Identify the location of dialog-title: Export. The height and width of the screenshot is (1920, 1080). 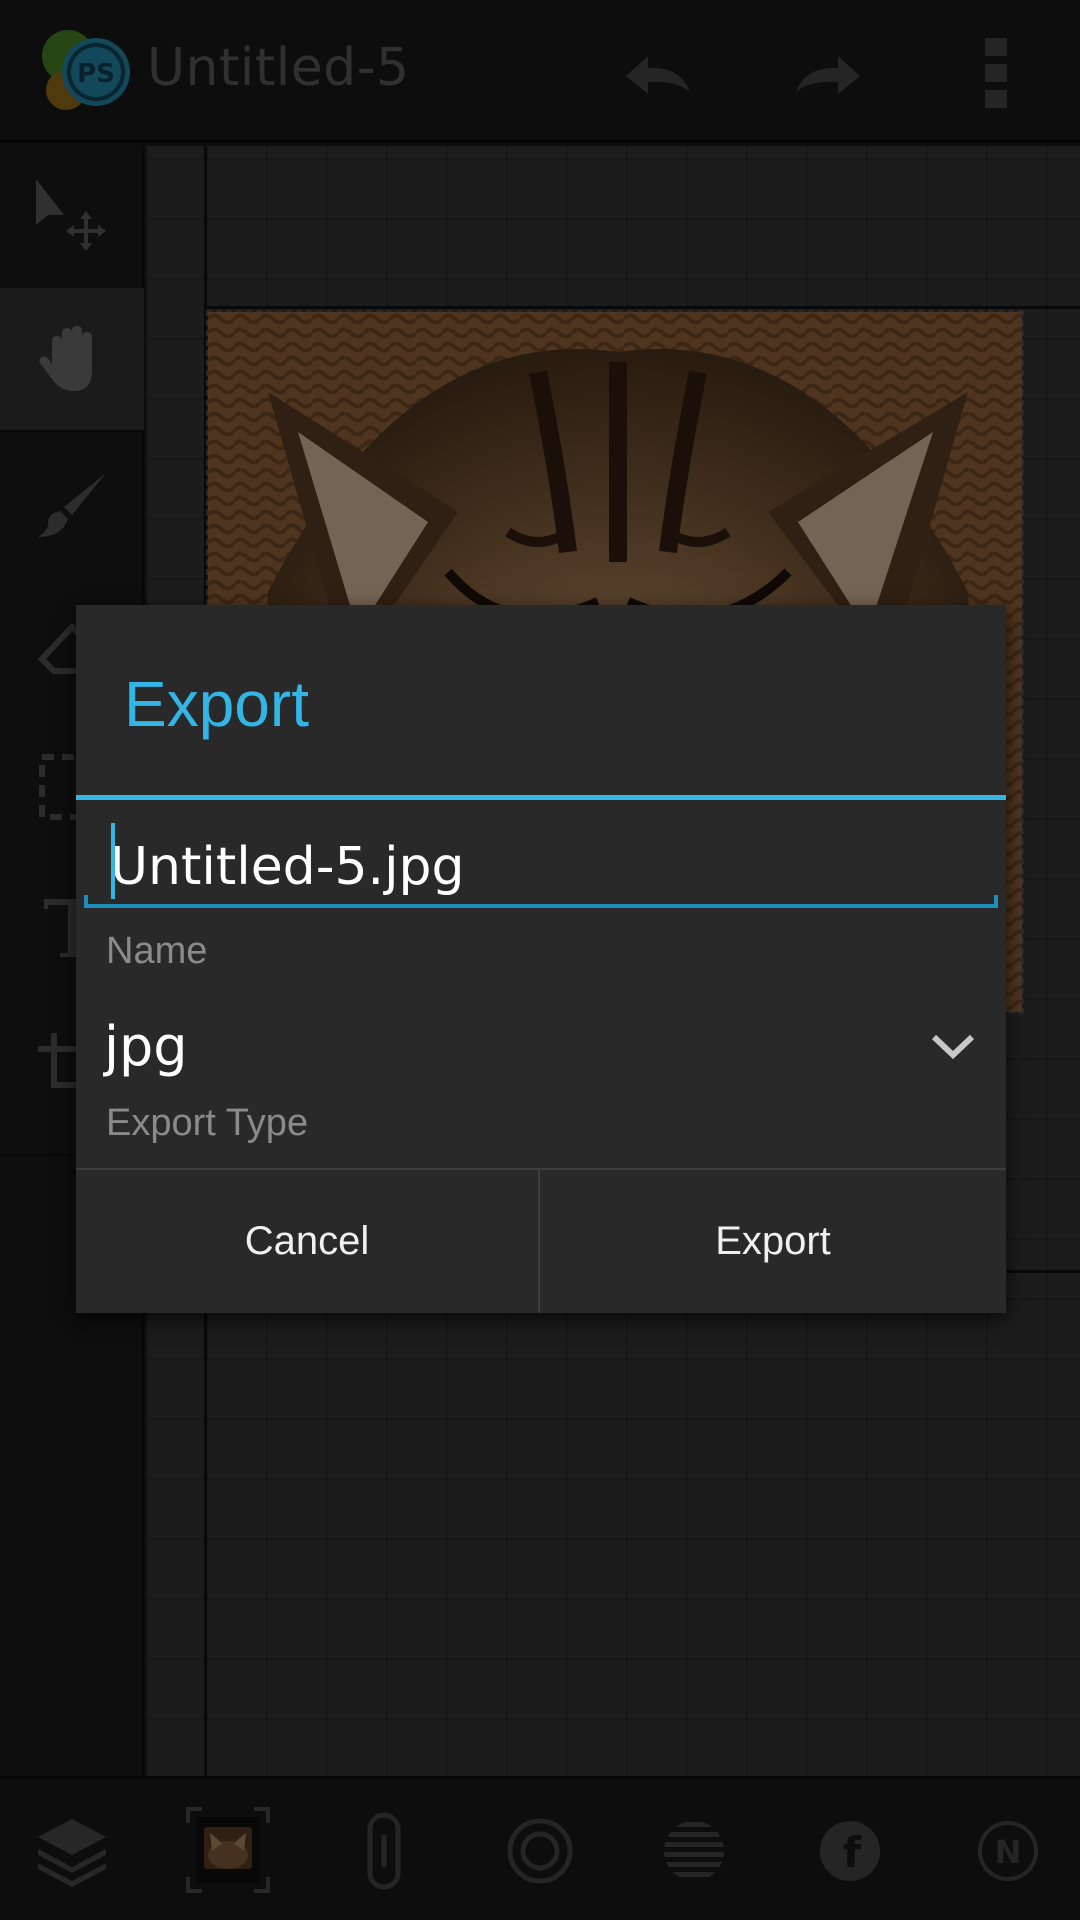
(216, 704).